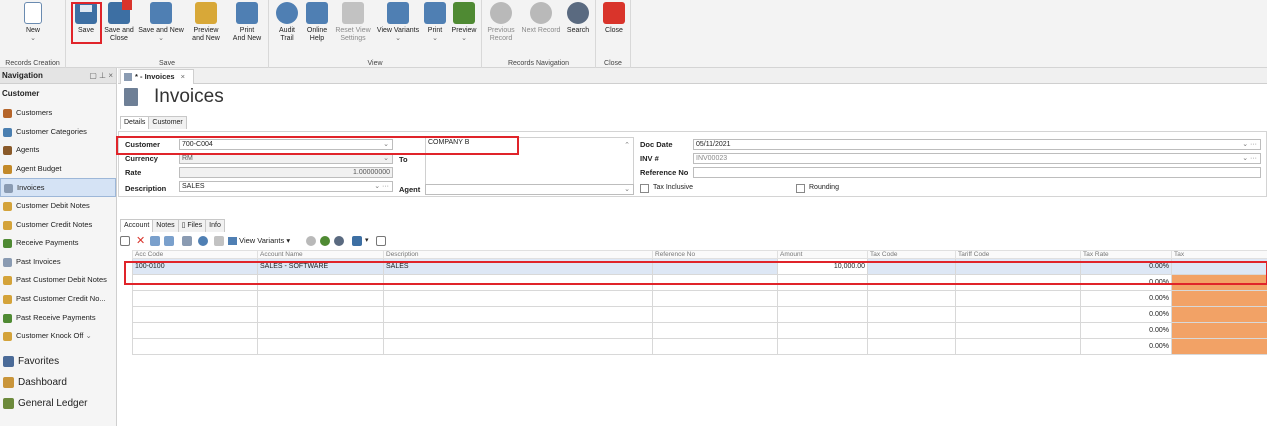 Image resolution: width=1267 pixels, height=426 pixels. I want to click on description-field: SALES ⌄ ···, so click(286, 186).